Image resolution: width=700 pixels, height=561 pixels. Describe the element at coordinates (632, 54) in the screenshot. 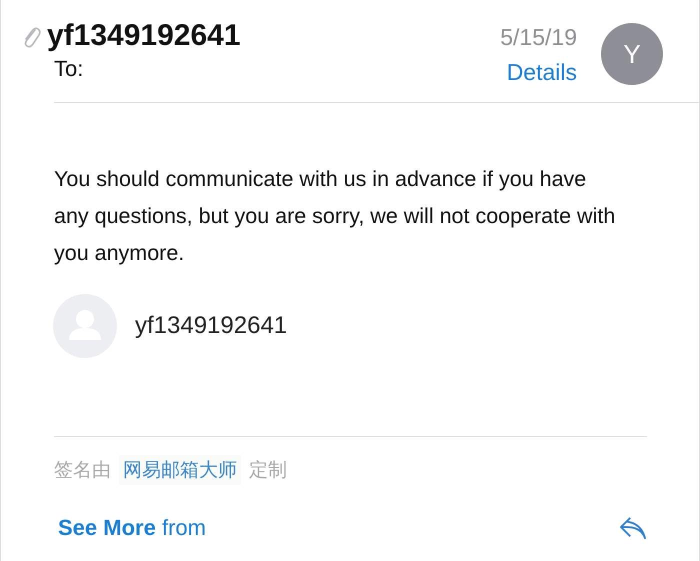

I see `avatar: Y` at that location.